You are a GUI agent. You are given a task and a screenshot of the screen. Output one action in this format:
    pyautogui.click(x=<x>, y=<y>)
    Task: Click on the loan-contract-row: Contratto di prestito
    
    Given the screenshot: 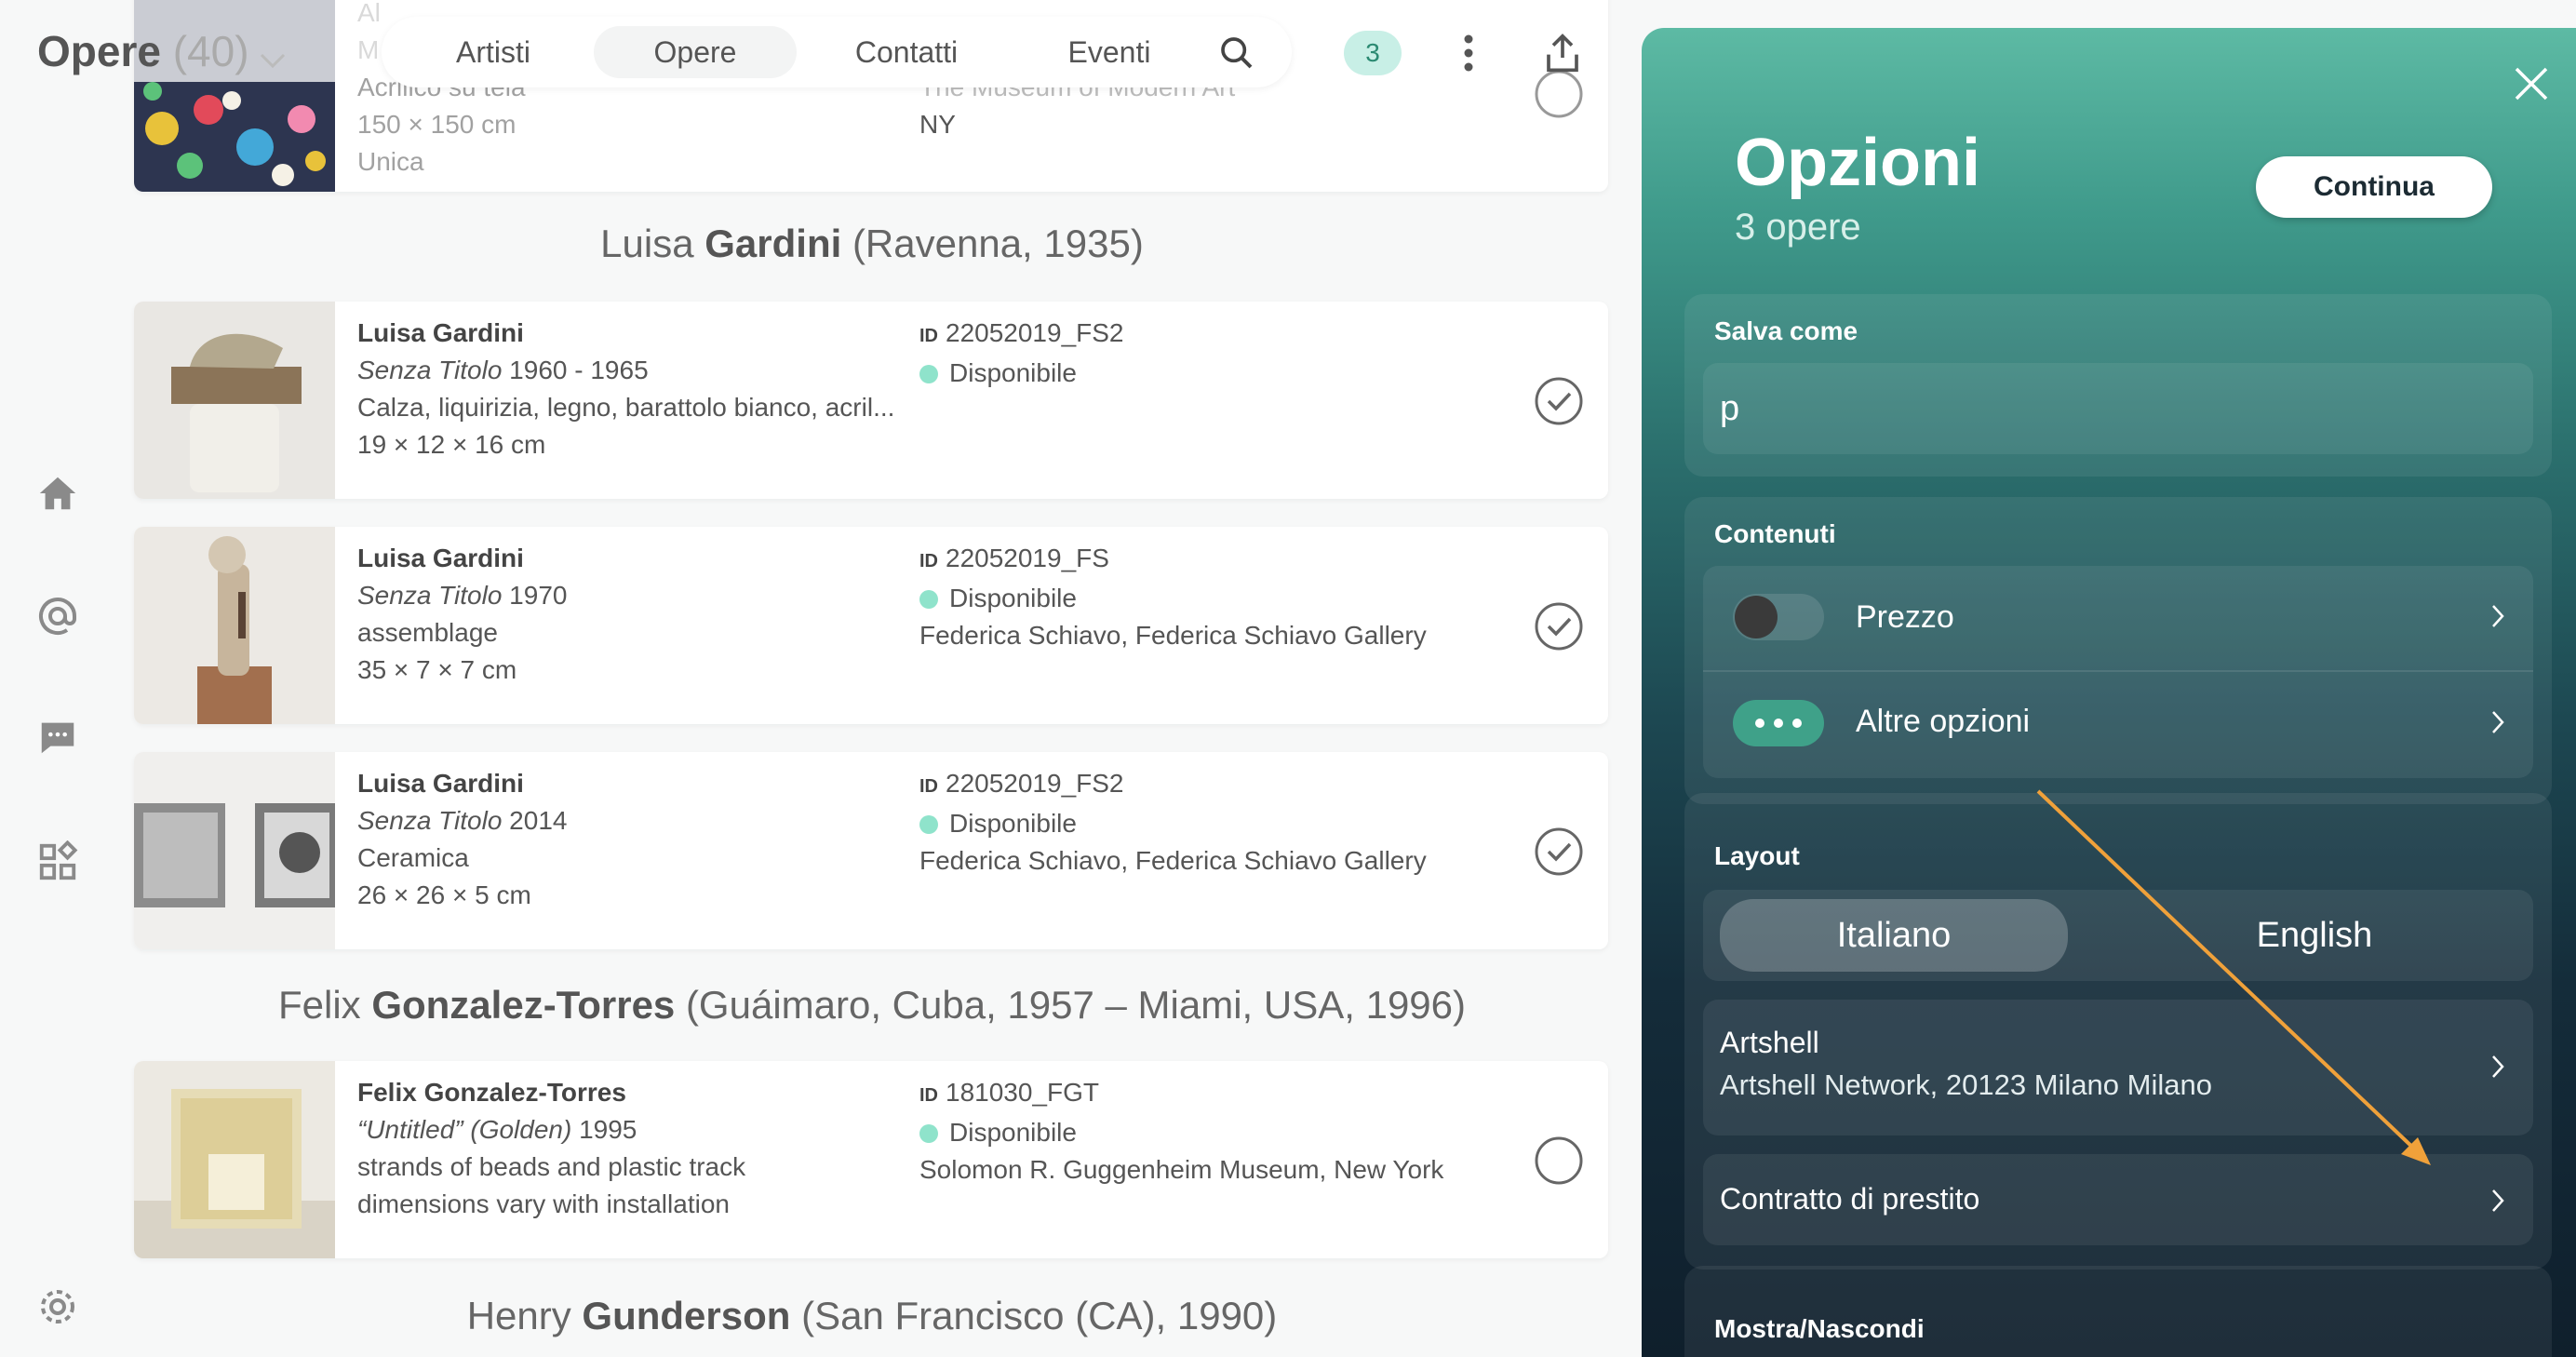 What is the action you would take?
    pyautogui.click(x=2118, y=1199)
    